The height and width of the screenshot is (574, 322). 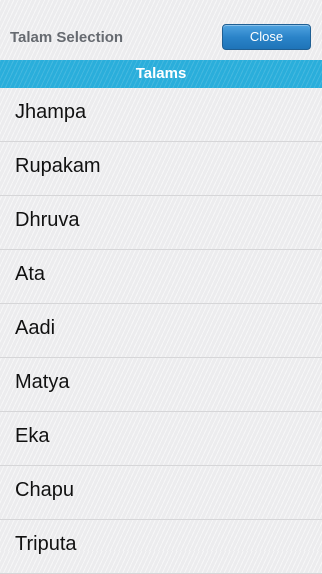 I want to click on list-item-label: Dhruva, so click(x=47, y=220).